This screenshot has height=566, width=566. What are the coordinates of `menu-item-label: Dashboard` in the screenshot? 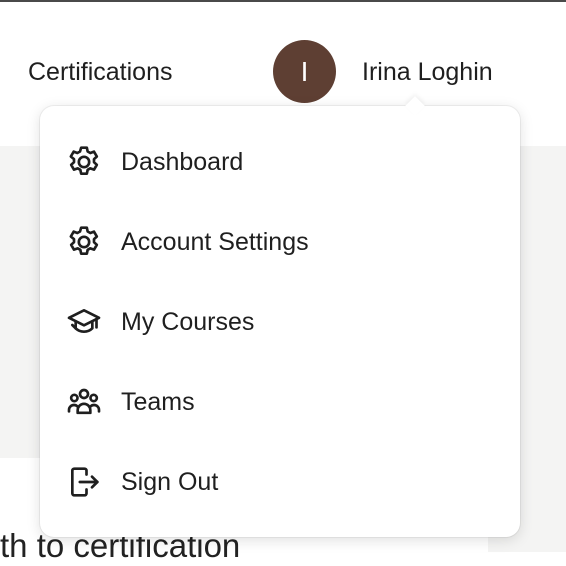 It's located at (182, 162).